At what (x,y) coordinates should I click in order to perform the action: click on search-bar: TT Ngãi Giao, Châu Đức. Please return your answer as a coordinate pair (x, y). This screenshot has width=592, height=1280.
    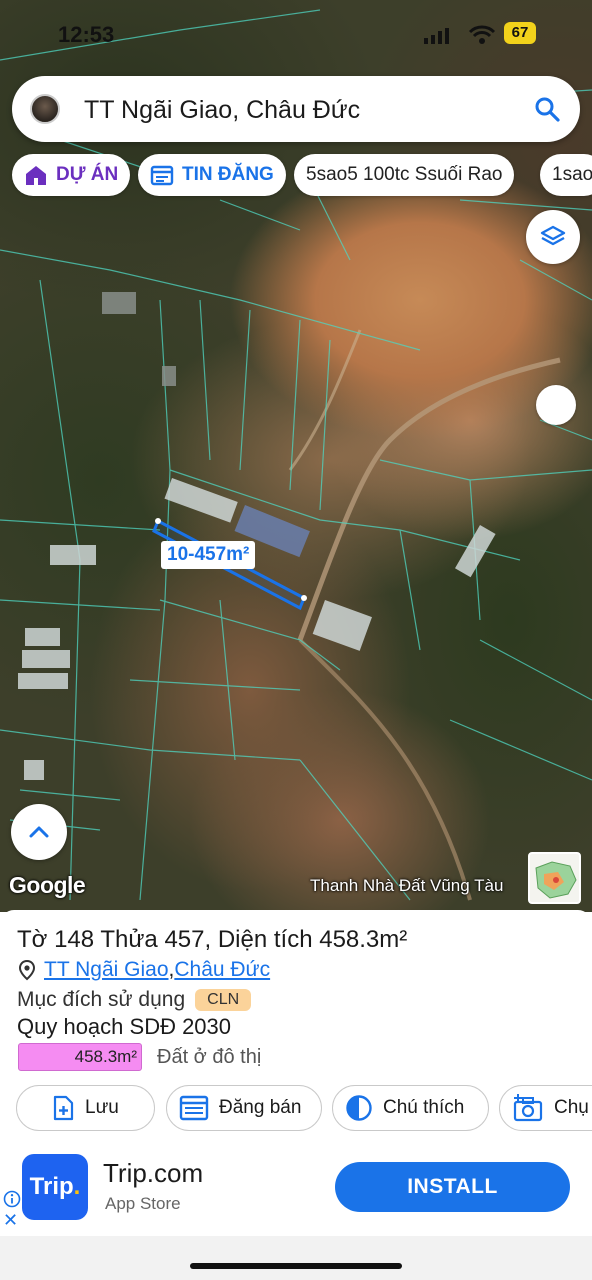
    Looking at the image, I should click on (296, 109).